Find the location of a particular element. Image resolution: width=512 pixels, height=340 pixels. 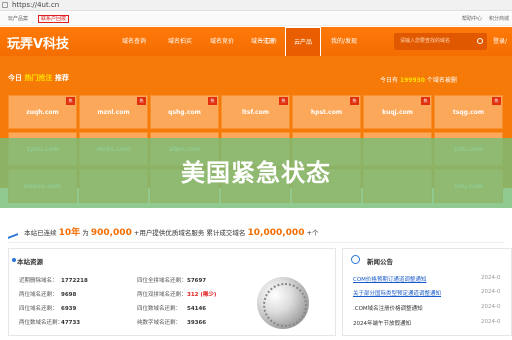

lock-icon is located at coordinates (5, 5).